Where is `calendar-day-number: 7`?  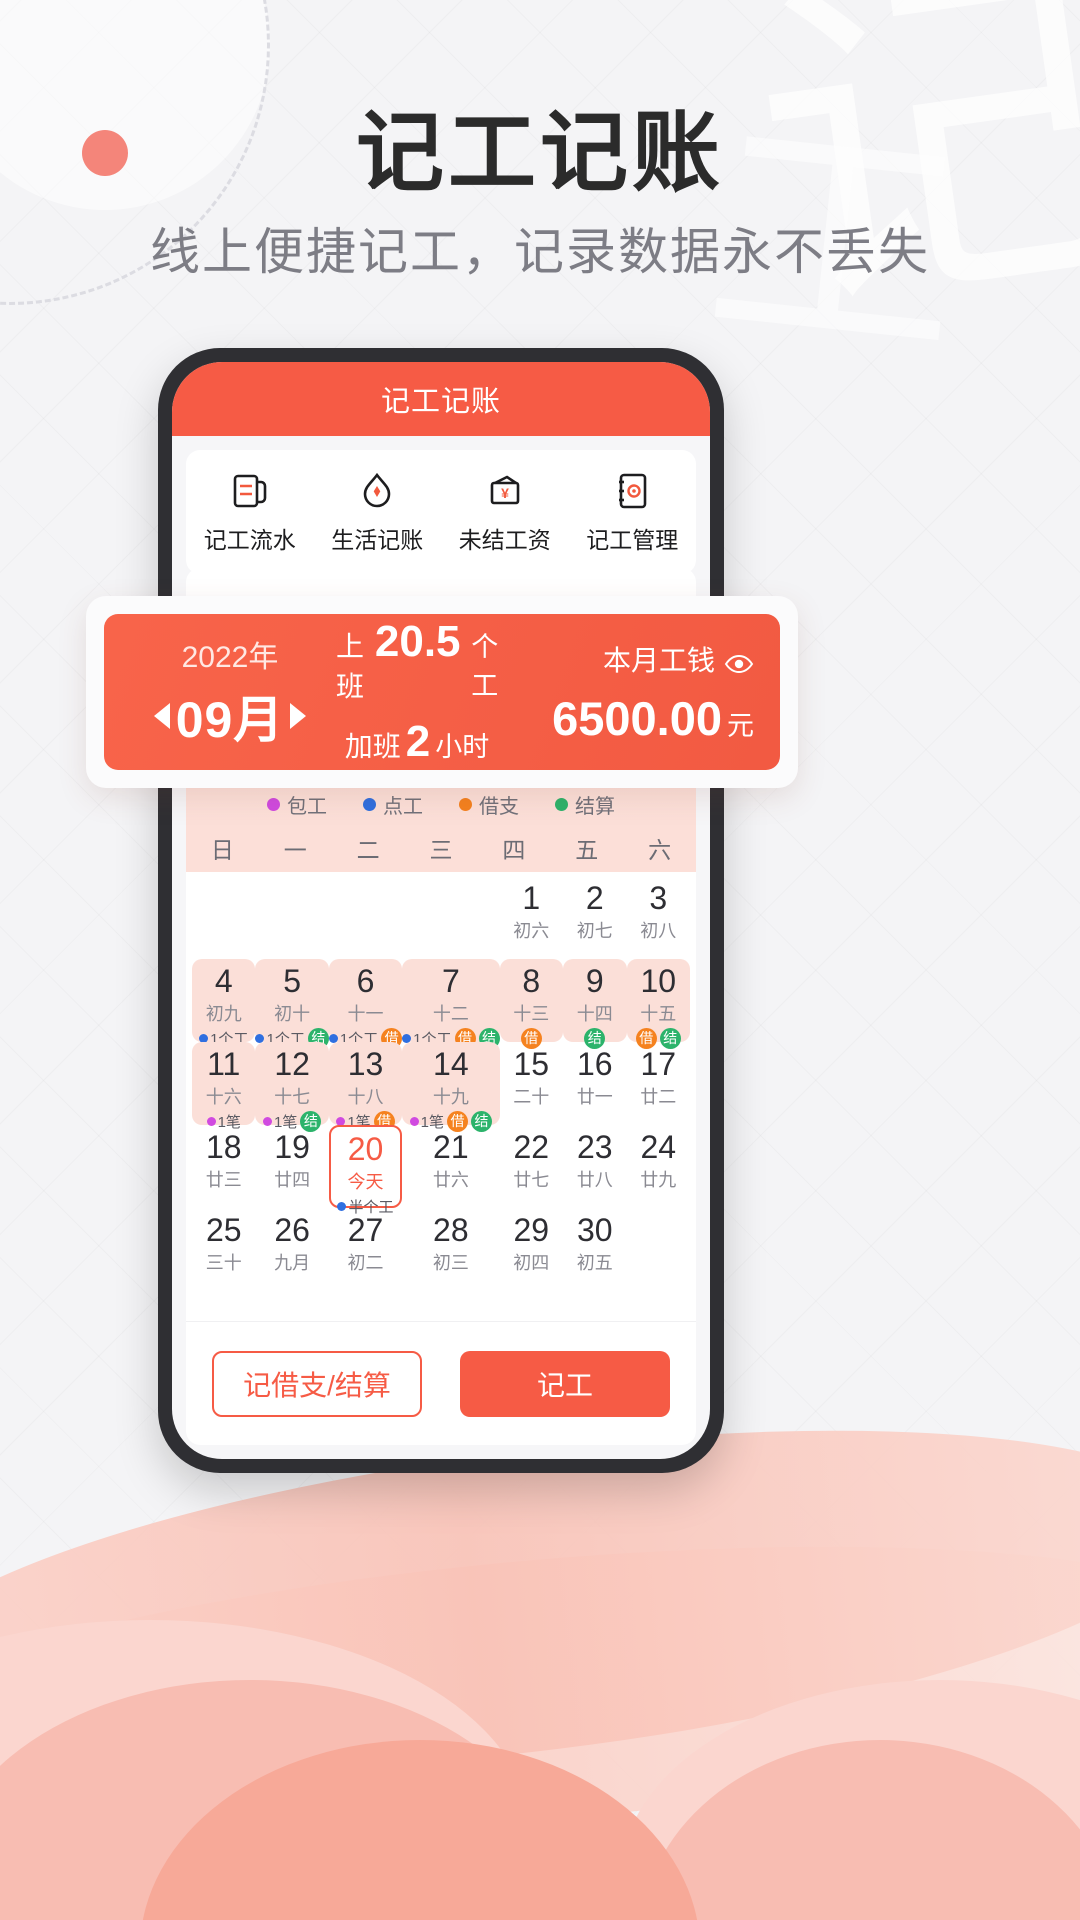
calendar-day-number: 7 is located at coordinates (450, 981).